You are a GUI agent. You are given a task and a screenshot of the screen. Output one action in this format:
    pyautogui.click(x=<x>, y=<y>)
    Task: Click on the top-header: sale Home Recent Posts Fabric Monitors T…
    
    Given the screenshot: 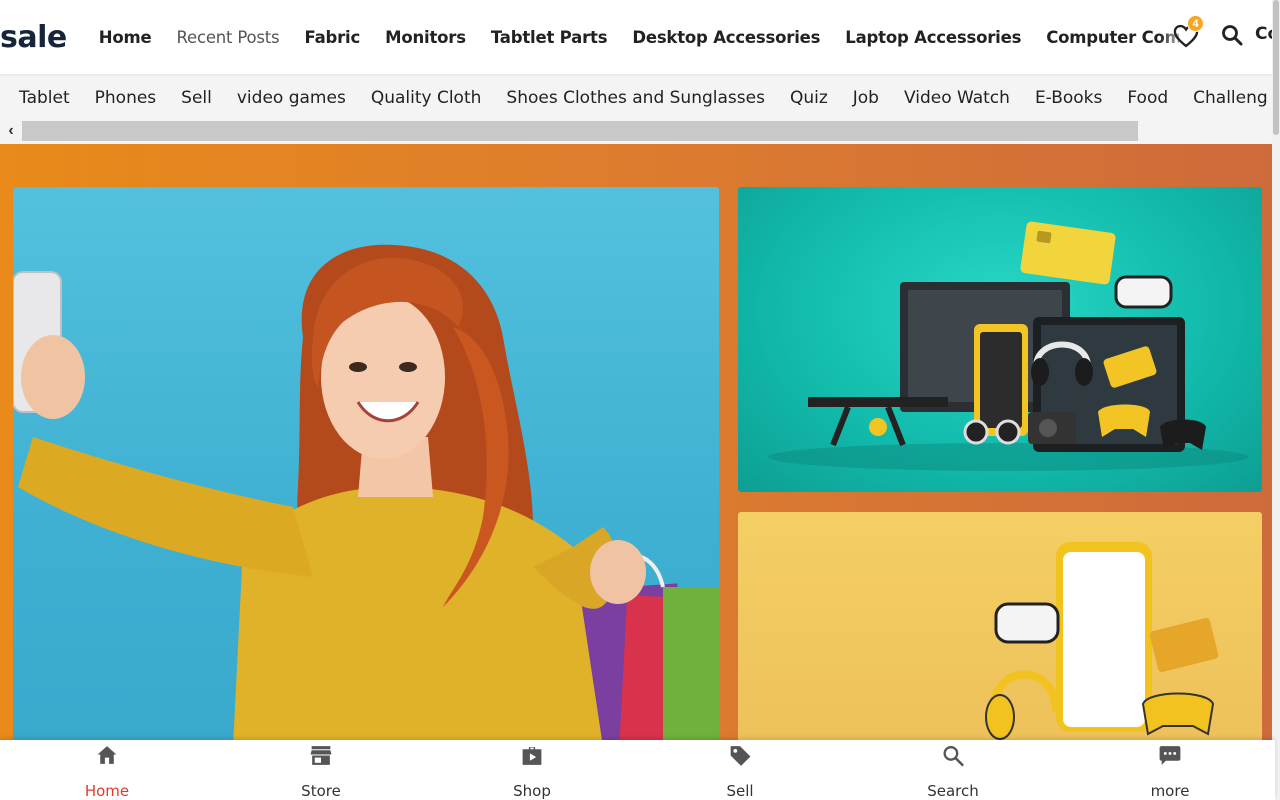 What is the action you would take?
    pyautogui.click(x=636, y=37)
    